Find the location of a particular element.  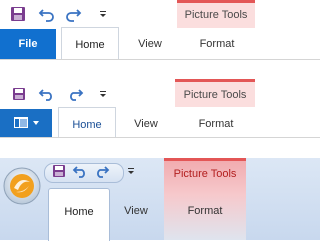

app-menu-orb-button is located at coordinates (22, 186).